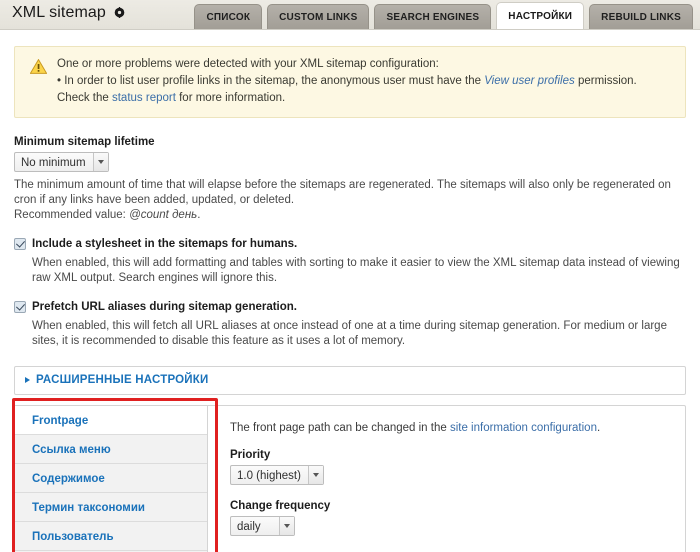 Image resolution: width=700 pixels, height=552 pixels. What do you see at coordinates (20, 244) in the screenshot?
I see `stylesheet-checkbox` at bounding box center [20, 244].